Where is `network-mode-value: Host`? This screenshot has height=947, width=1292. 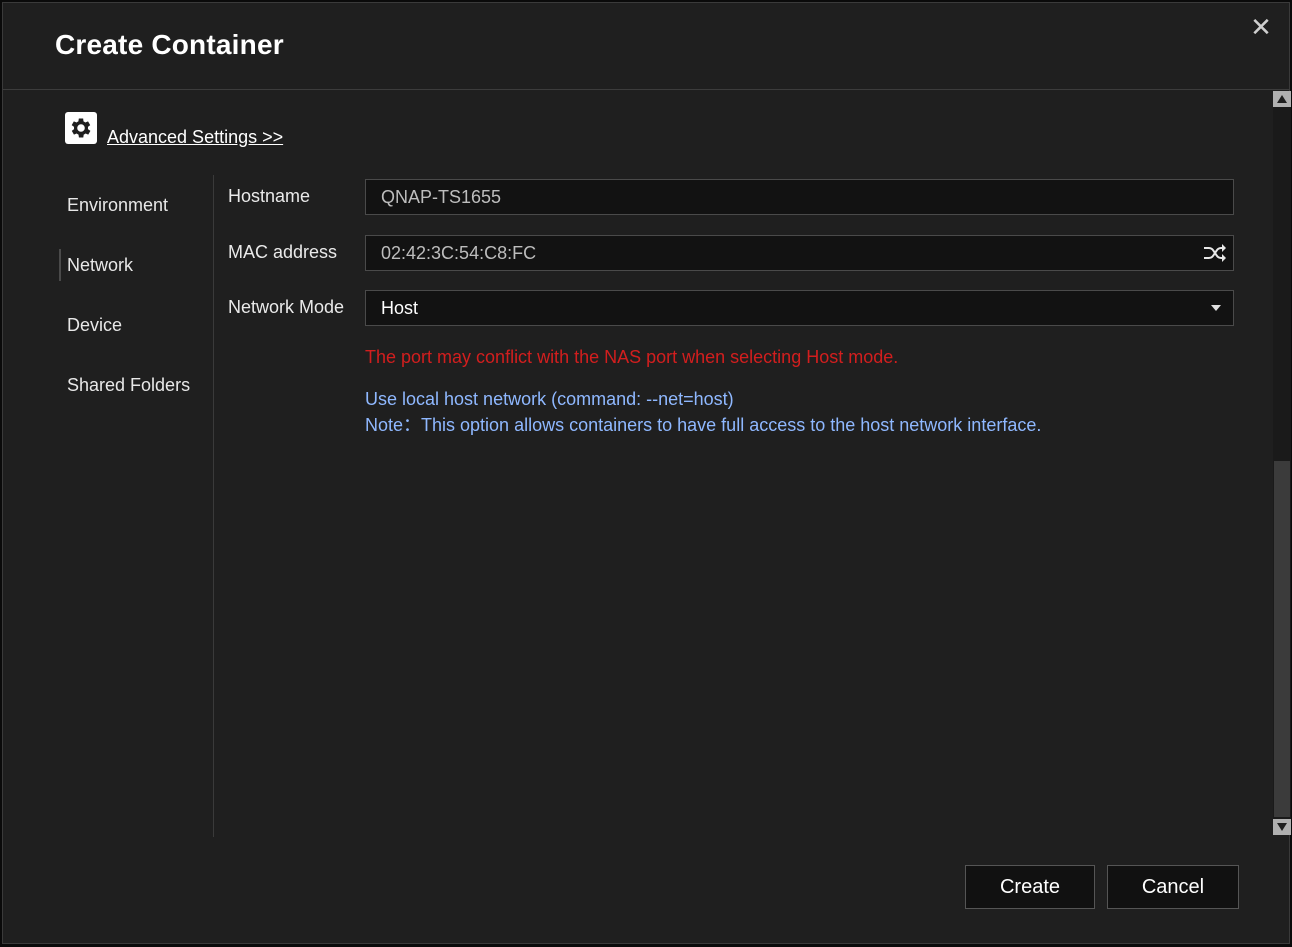 network-mode-value: Host is located at coordinates (400, 307).